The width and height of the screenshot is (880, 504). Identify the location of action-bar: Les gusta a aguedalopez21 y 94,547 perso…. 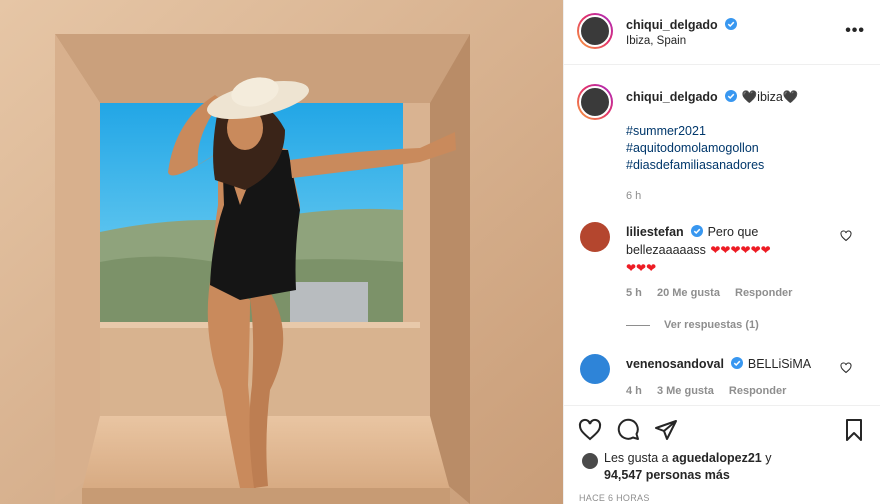
(722, 454).